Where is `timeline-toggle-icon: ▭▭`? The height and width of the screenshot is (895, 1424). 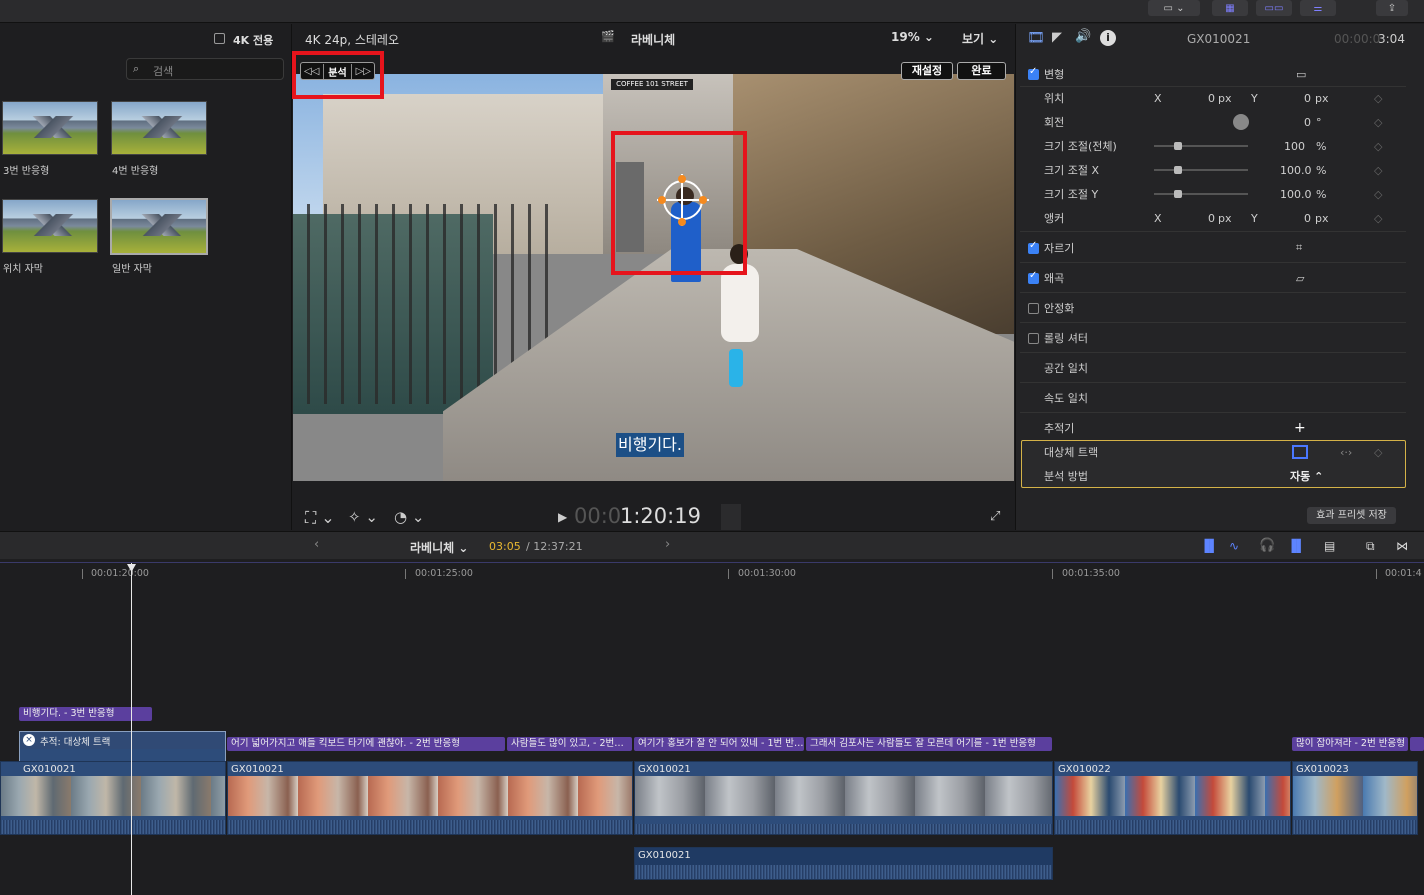
timeline-toggle-icon: ▭▭ is located at coordinates (1274, 8).